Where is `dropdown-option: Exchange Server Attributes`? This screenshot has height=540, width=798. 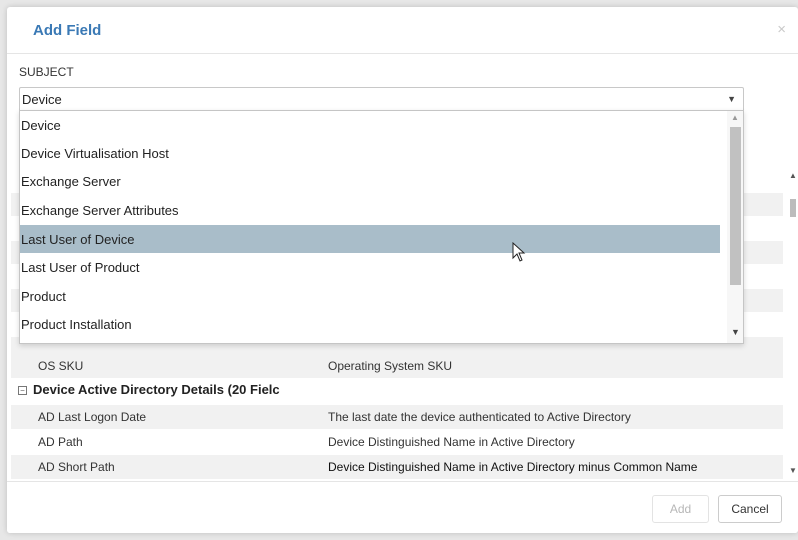
dropdown-option: Exchange Server Attributes is located at coordinates (370, 210).